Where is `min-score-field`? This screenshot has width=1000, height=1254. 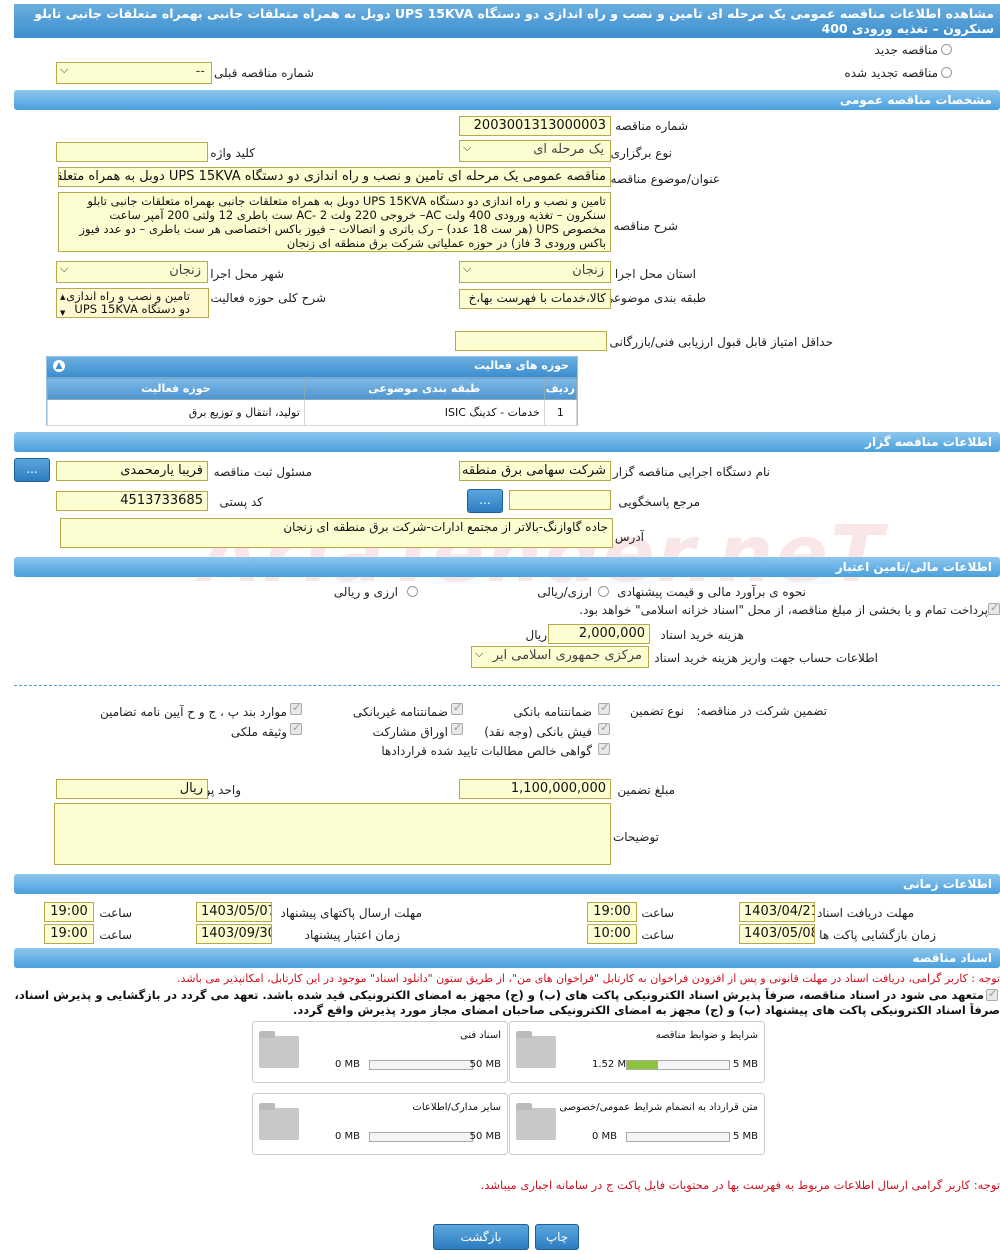 min-score-field is located at coordinates (531, 341).